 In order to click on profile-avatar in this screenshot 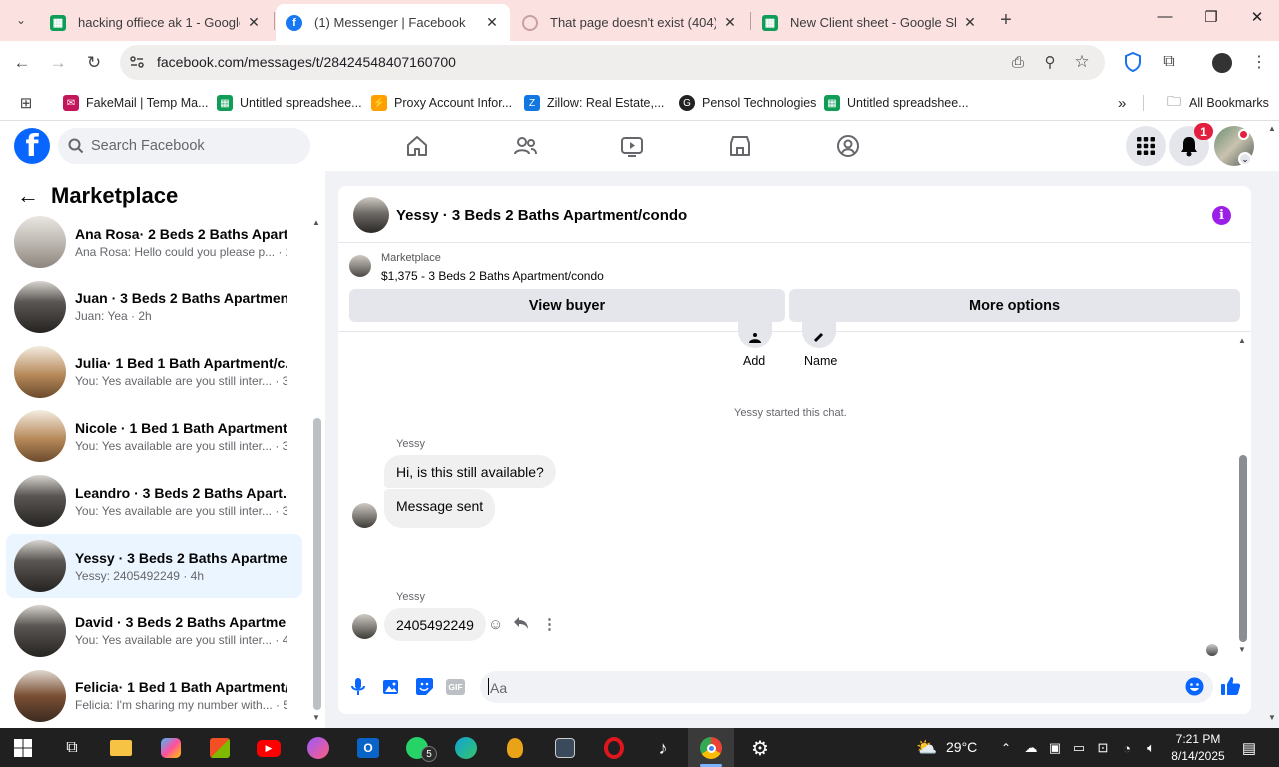, I will do `click(1222, 63)`.